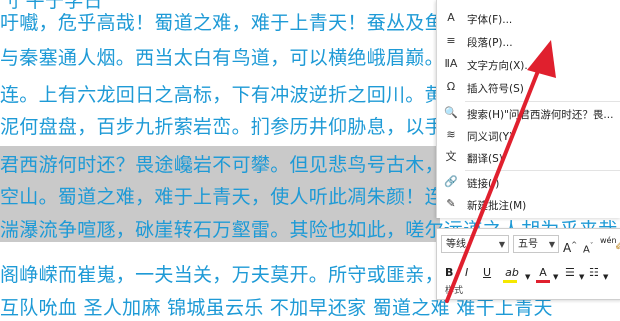  Describe the element at coordinates (541, 59) in the screenshot. I see `annotation-arrow-head` at that location.